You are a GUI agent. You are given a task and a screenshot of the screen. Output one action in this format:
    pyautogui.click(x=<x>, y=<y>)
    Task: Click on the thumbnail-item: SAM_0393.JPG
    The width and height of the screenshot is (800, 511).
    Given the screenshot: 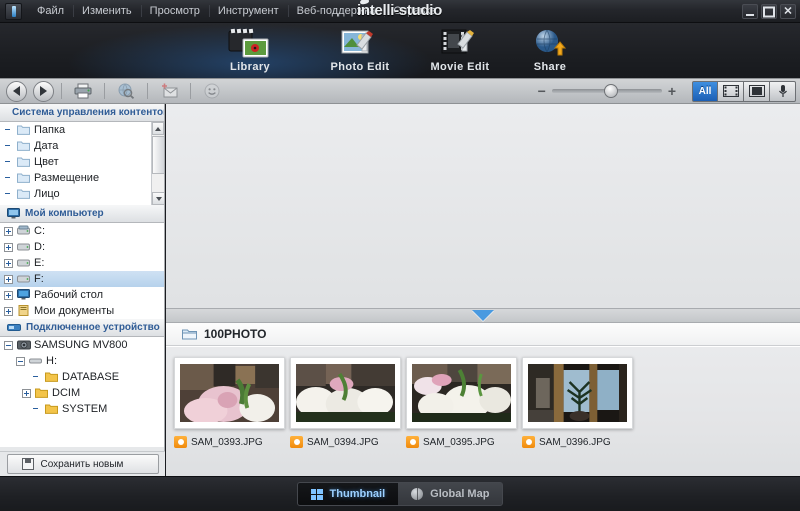 What is the action you would take?
    pyautogui.click(x=232, y=416)
    